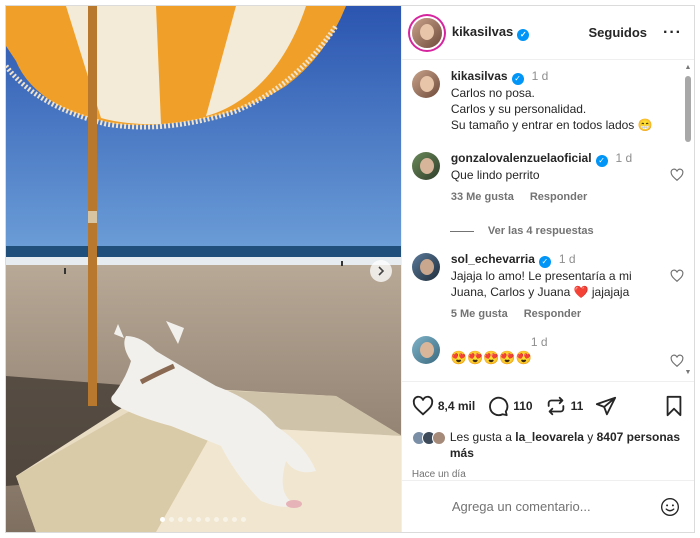 Image resolution: width=700 pixels, height=538 pixels. I want to click on comment-action: 110, so click(510, 406).